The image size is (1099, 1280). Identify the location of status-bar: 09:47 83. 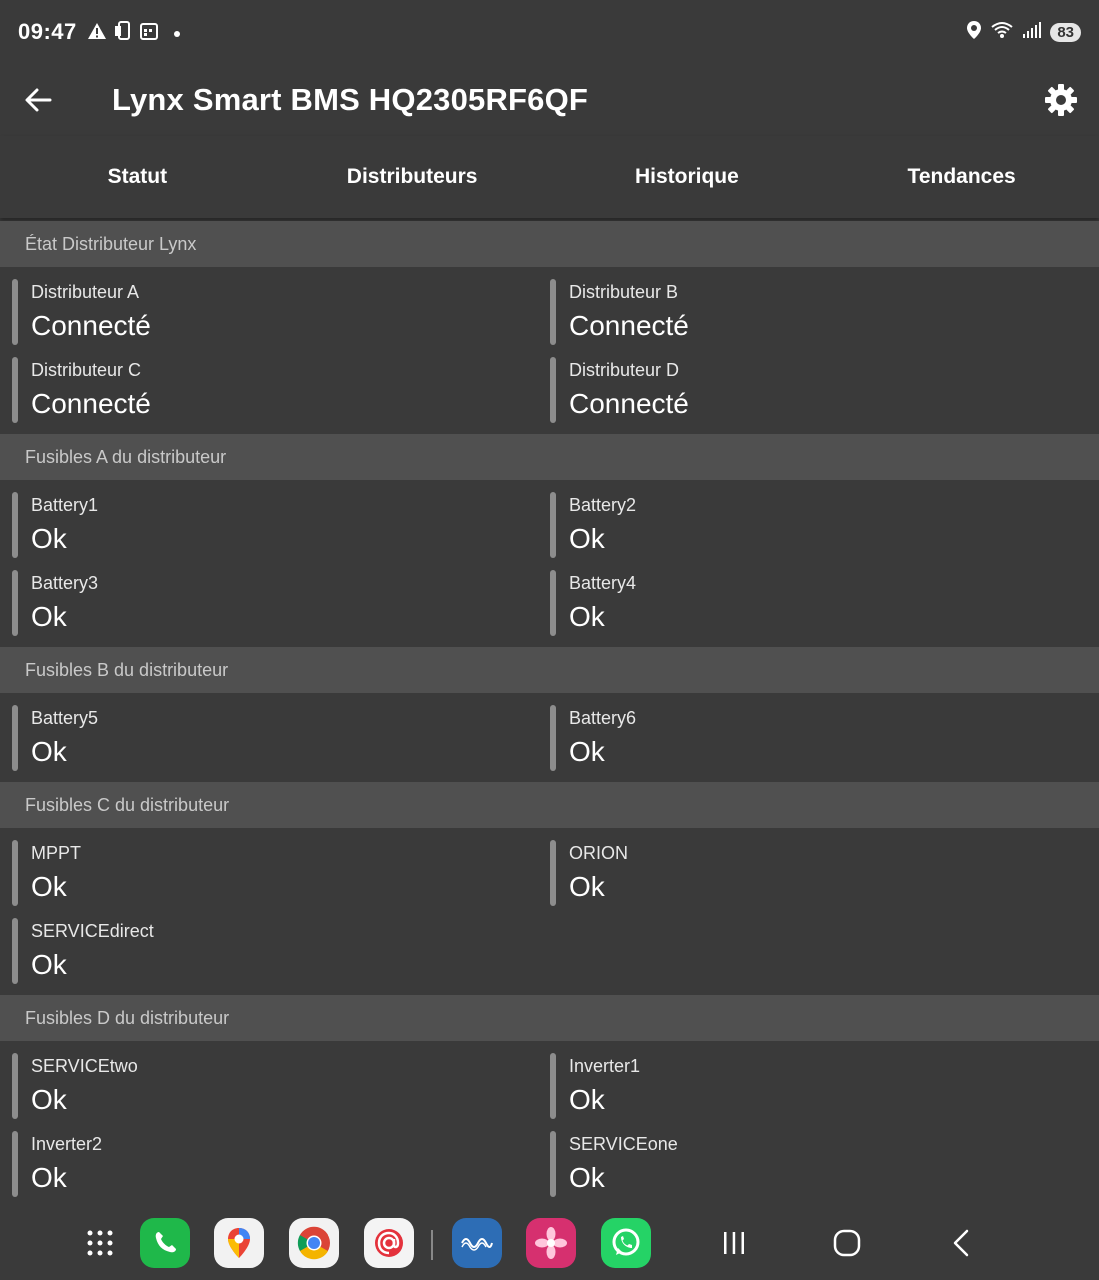
(549, 32).